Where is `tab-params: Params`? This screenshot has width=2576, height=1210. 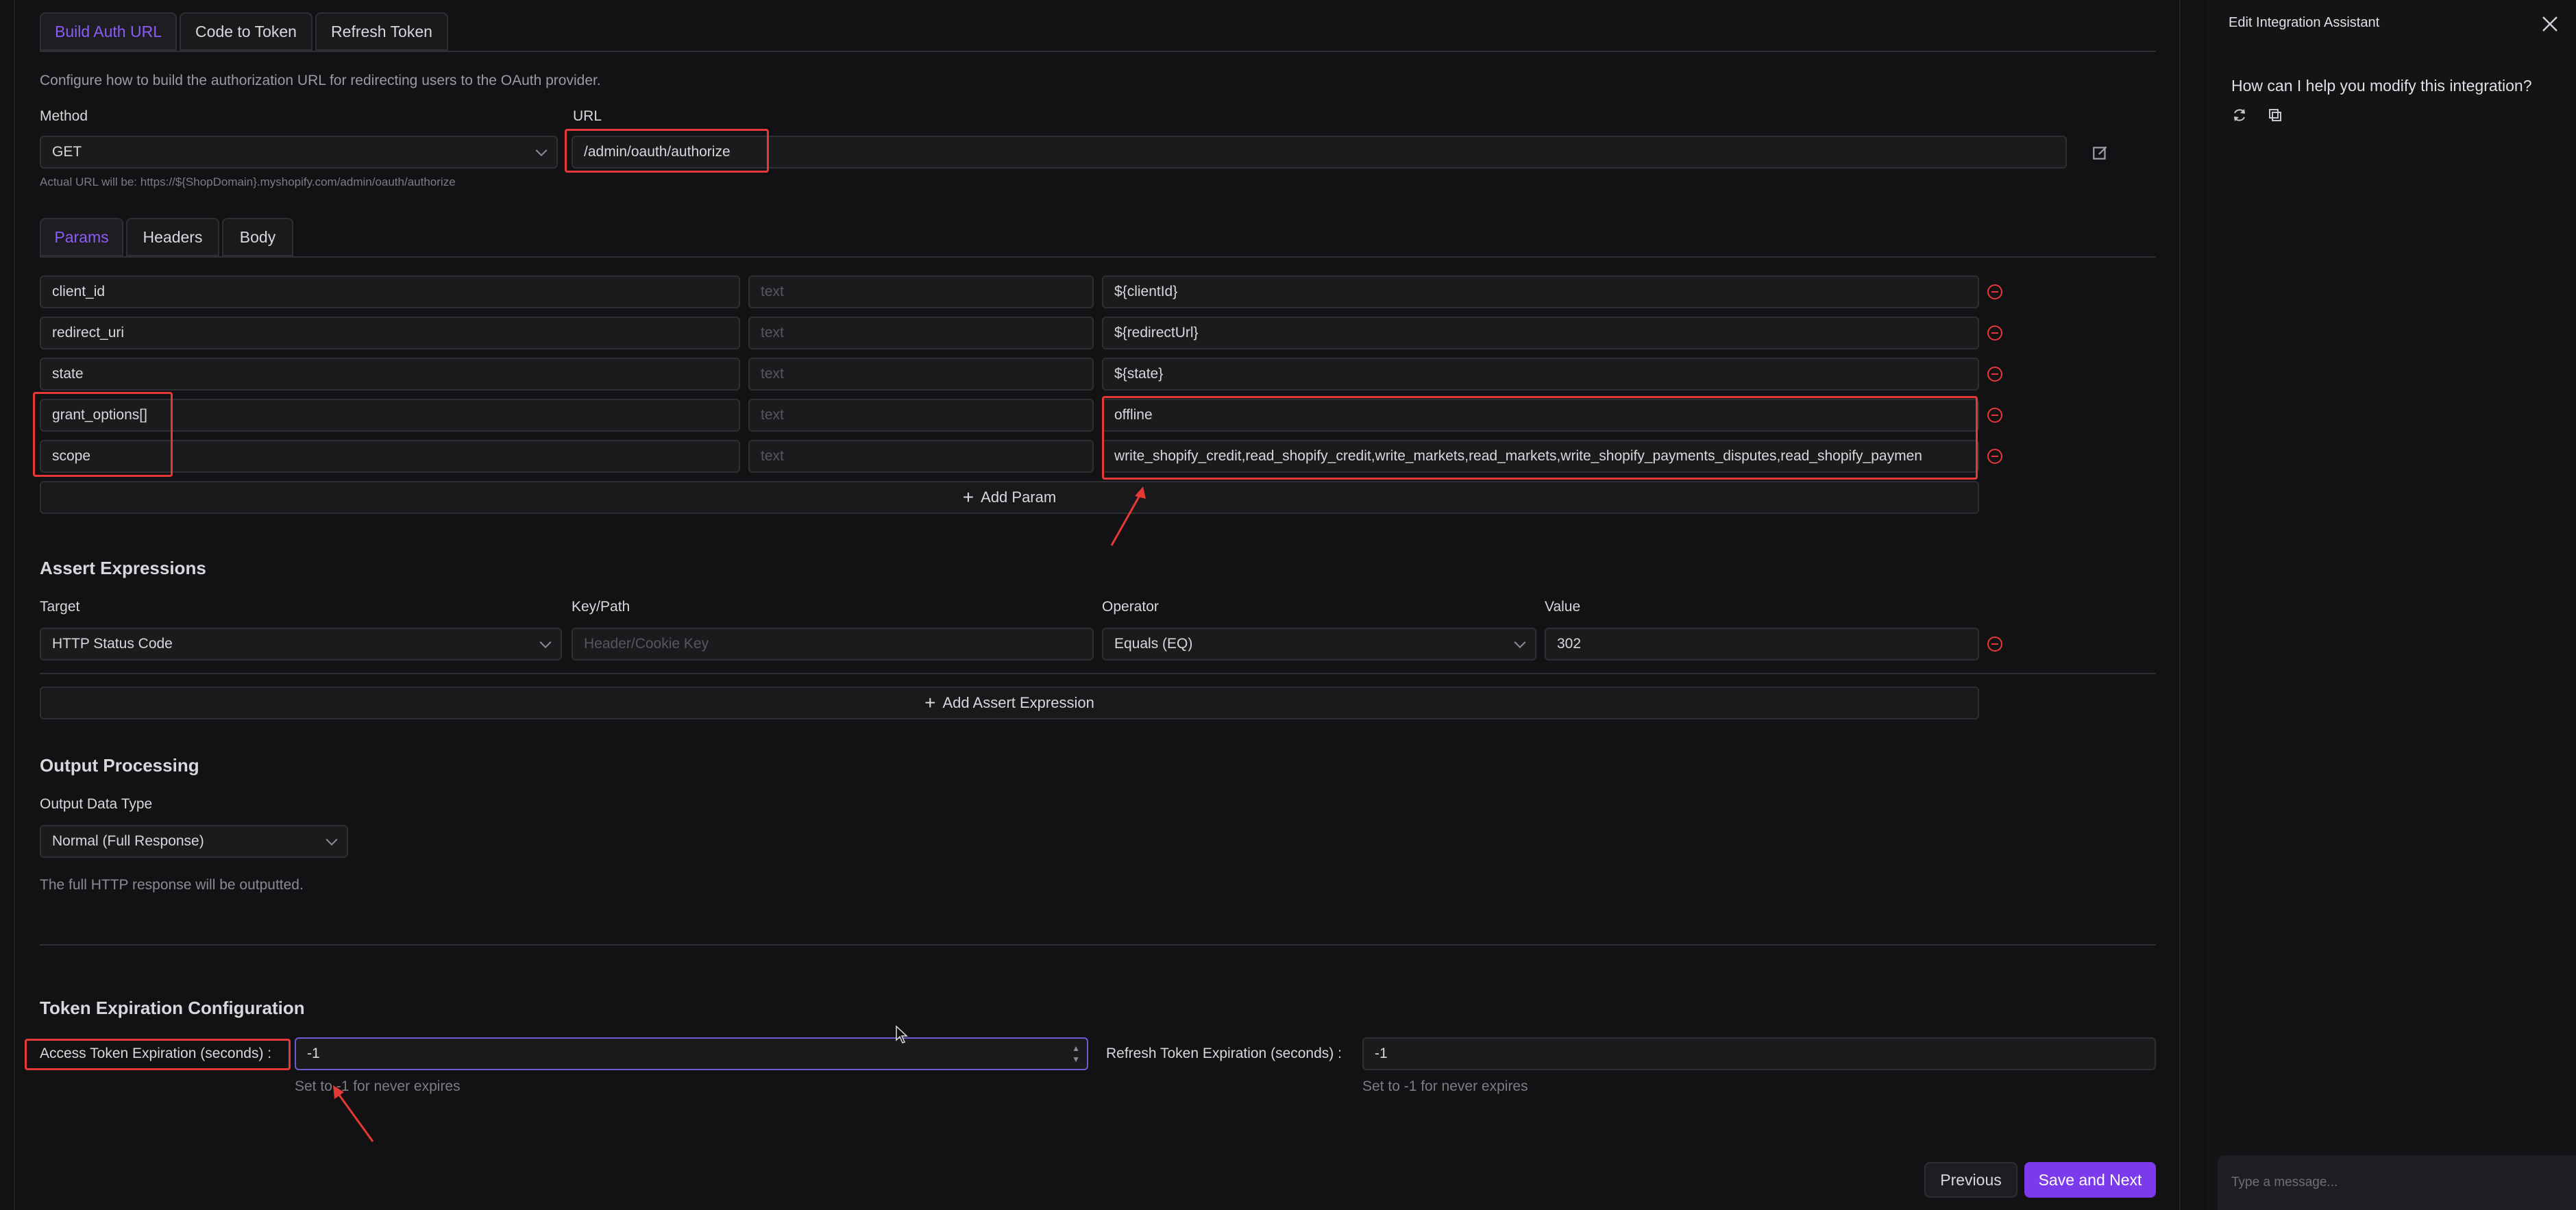
tab-params: Params is located at coordinates (82, 237).